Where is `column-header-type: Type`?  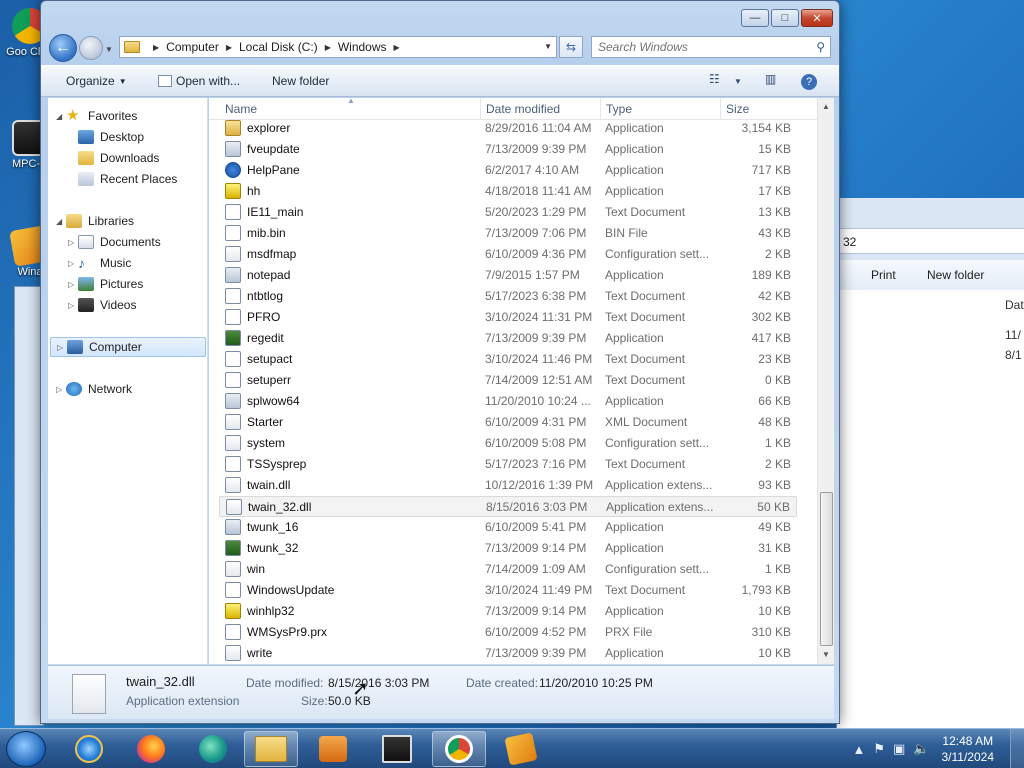 column-header-type: Type is located at coordinates (619, 109).